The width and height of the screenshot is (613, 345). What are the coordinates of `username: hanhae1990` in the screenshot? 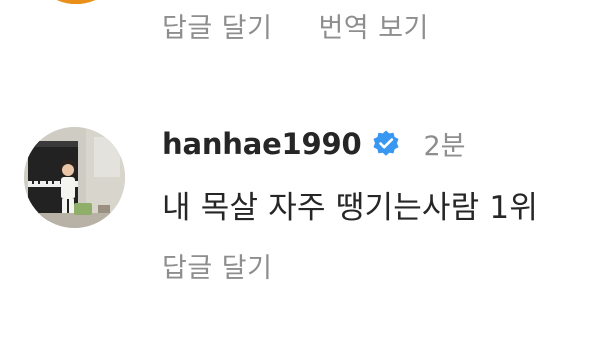 It's located at (262, 144).